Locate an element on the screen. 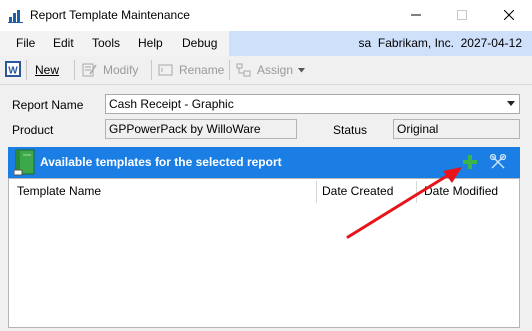 The height and width of the screenshot is (331, 532). menu-tools: Tools is located at coordinates (106, 43).